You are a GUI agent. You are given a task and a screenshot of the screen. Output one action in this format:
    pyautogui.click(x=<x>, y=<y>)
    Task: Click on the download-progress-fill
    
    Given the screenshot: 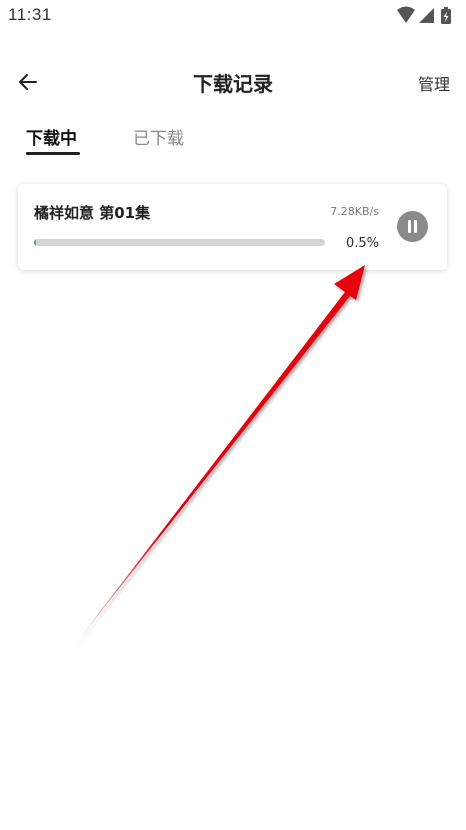 What is the action you would take?
    pyautogui.click(x=35, y=242)
    